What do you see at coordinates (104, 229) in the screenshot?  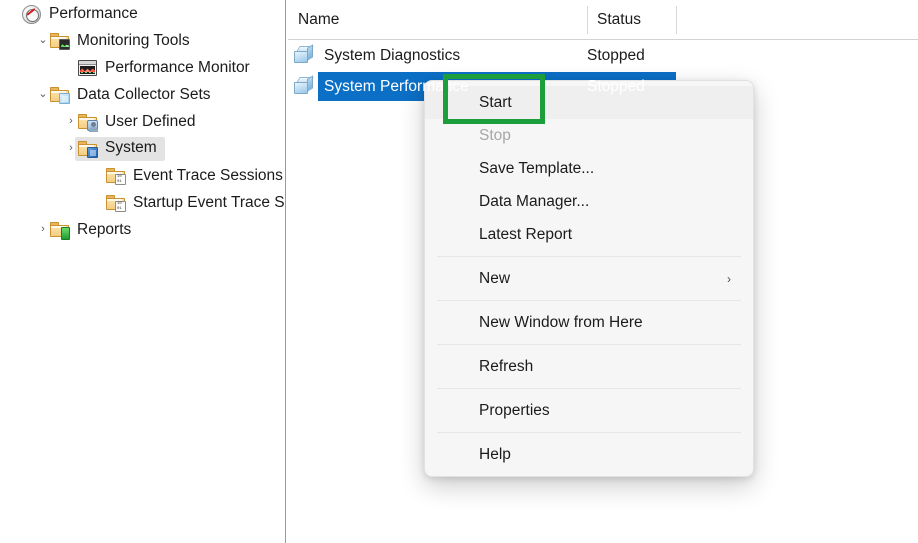 I see `tree-item-label: Reports` at bounding box center [104, 229].